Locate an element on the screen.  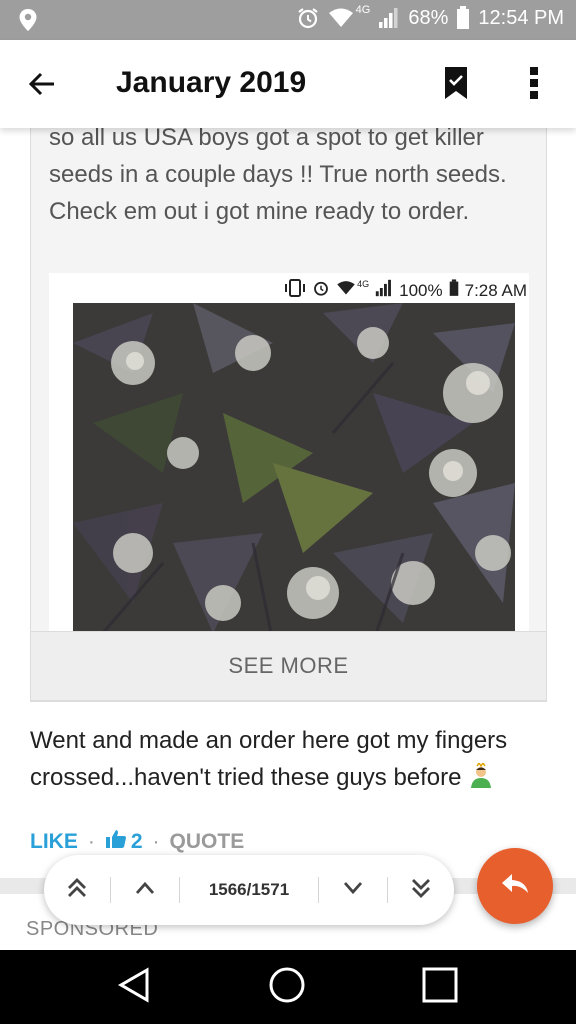
nav-home-icon is located at coordinates (287, 987).